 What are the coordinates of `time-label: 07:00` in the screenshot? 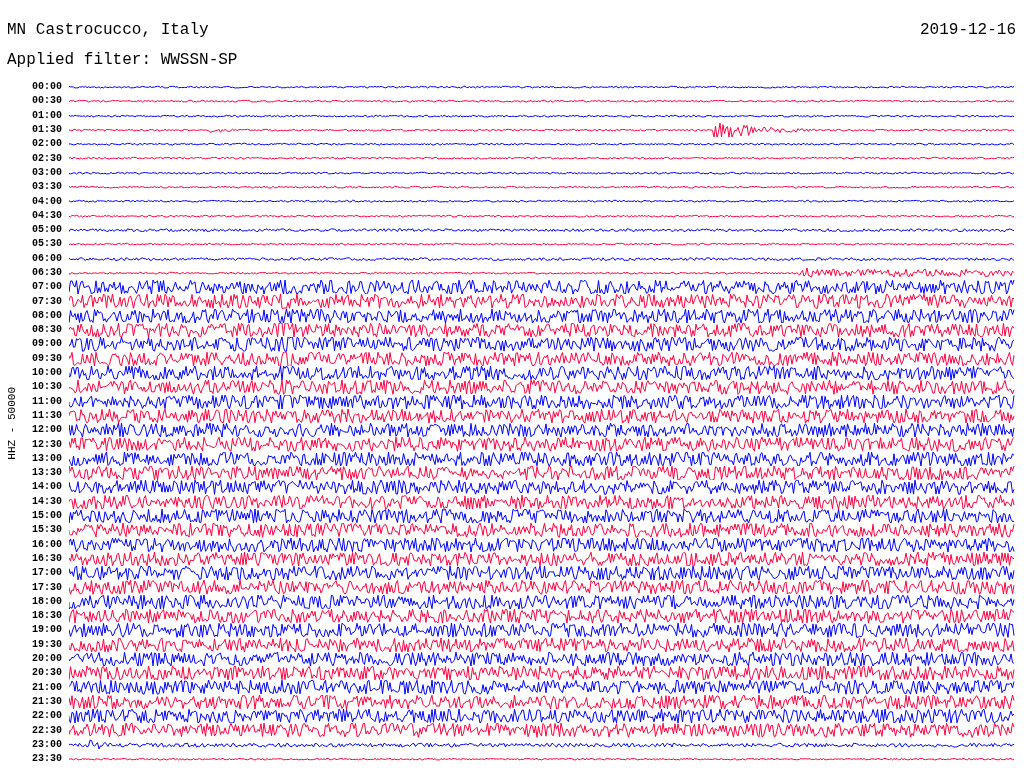 It's located at (46, 287).